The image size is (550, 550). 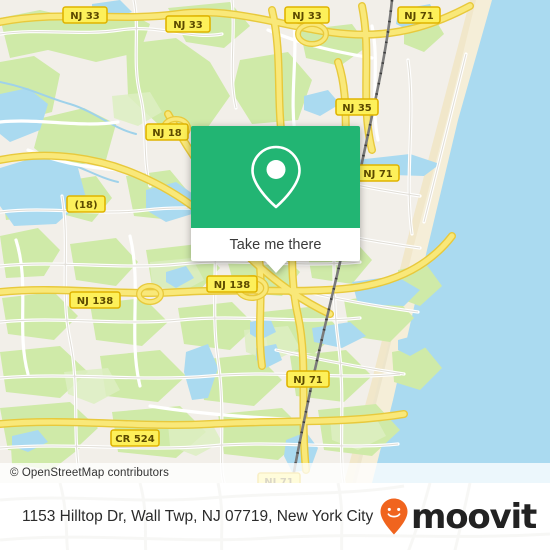 I want to click on location-info-card: Take me there, so click(x=275, y=199).